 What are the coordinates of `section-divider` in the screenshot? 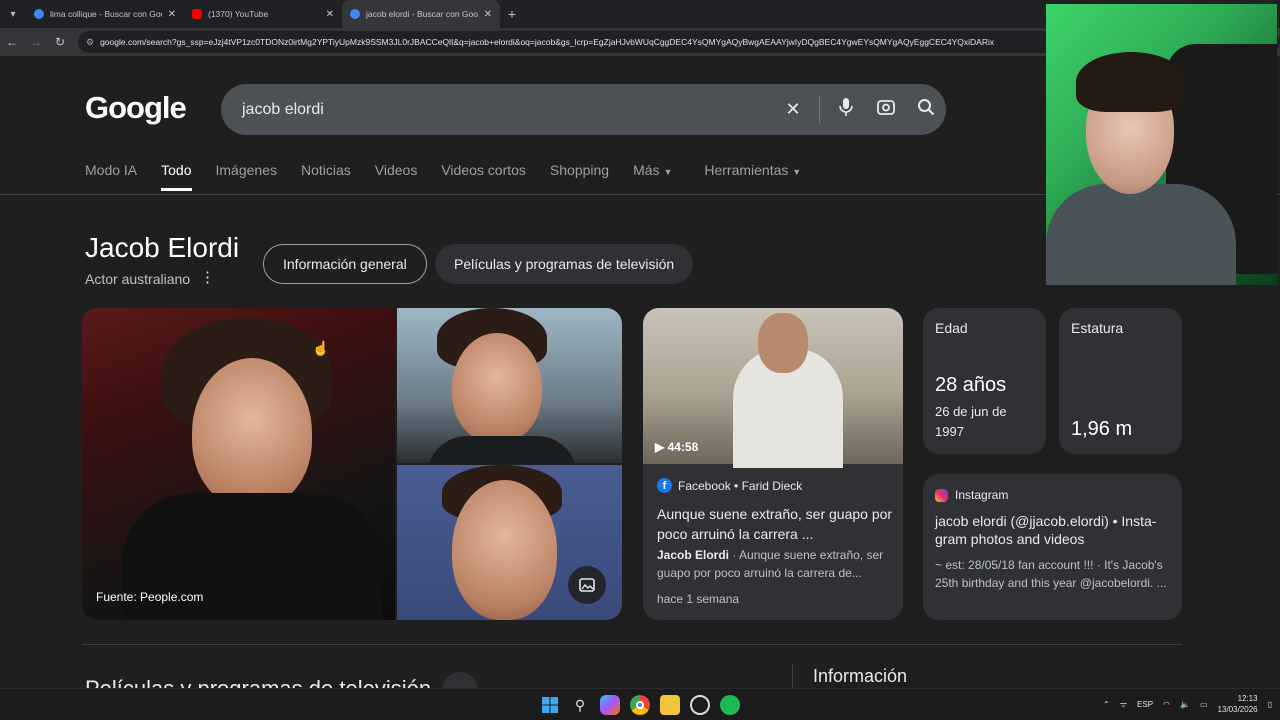 It's located at (632, 644).